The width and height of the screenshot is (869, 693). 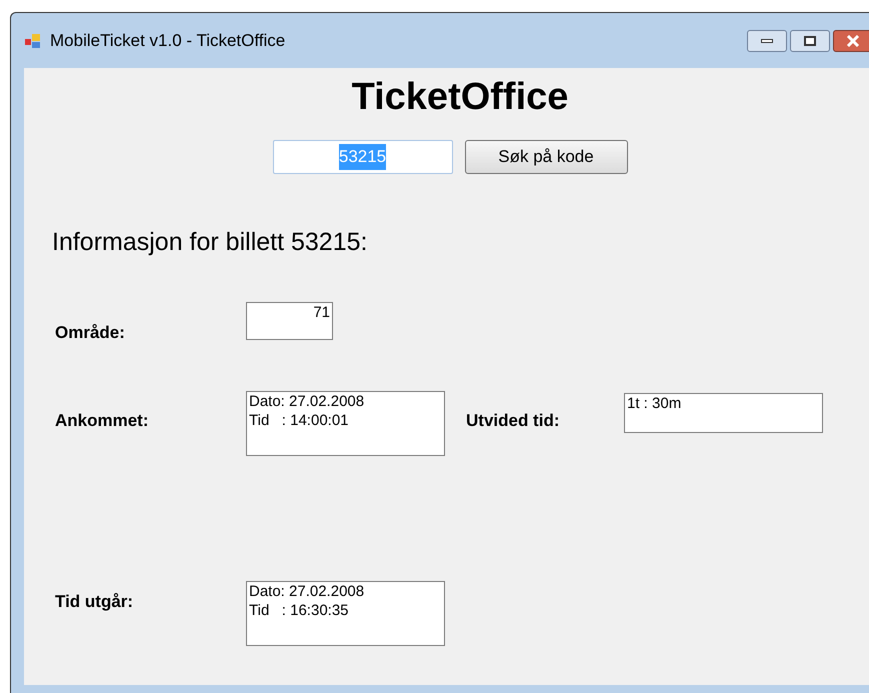 I want to click on maximize-button, so click(x=810, y=41).